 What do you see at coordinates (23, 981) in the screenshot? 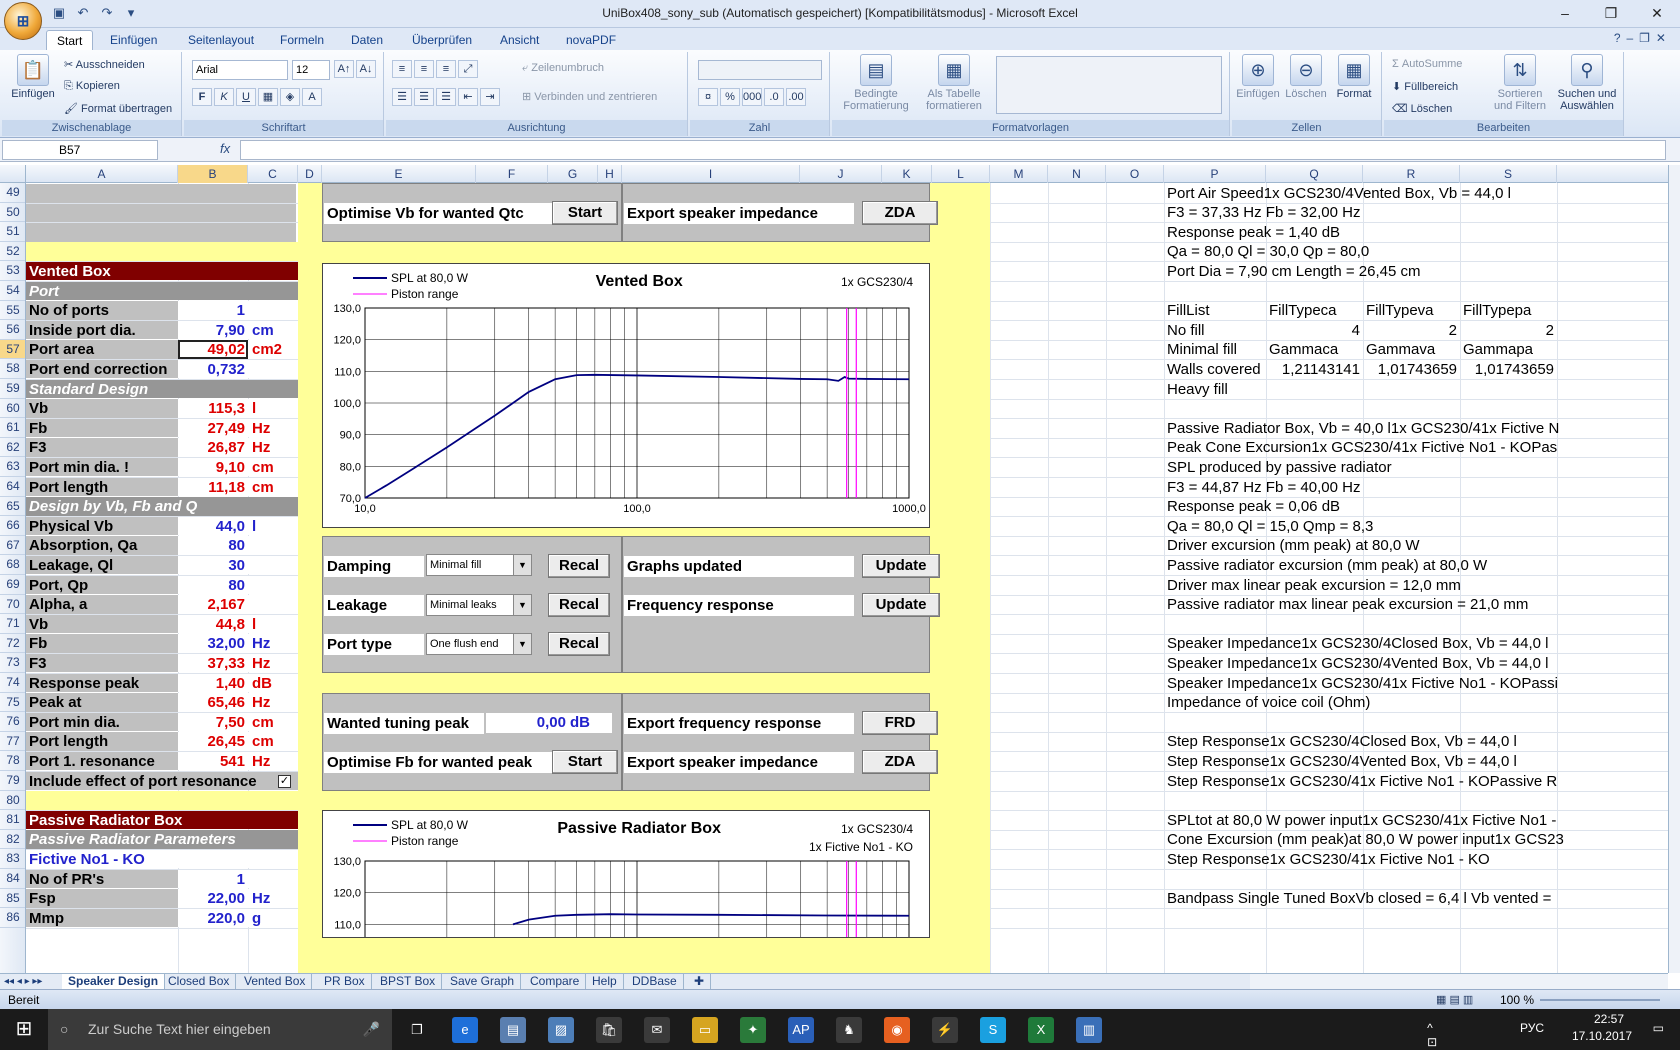
I see `tab-scroll-icons: ◂◂ ◂ ▸ ▸▸` at bounding box center [23, 981].